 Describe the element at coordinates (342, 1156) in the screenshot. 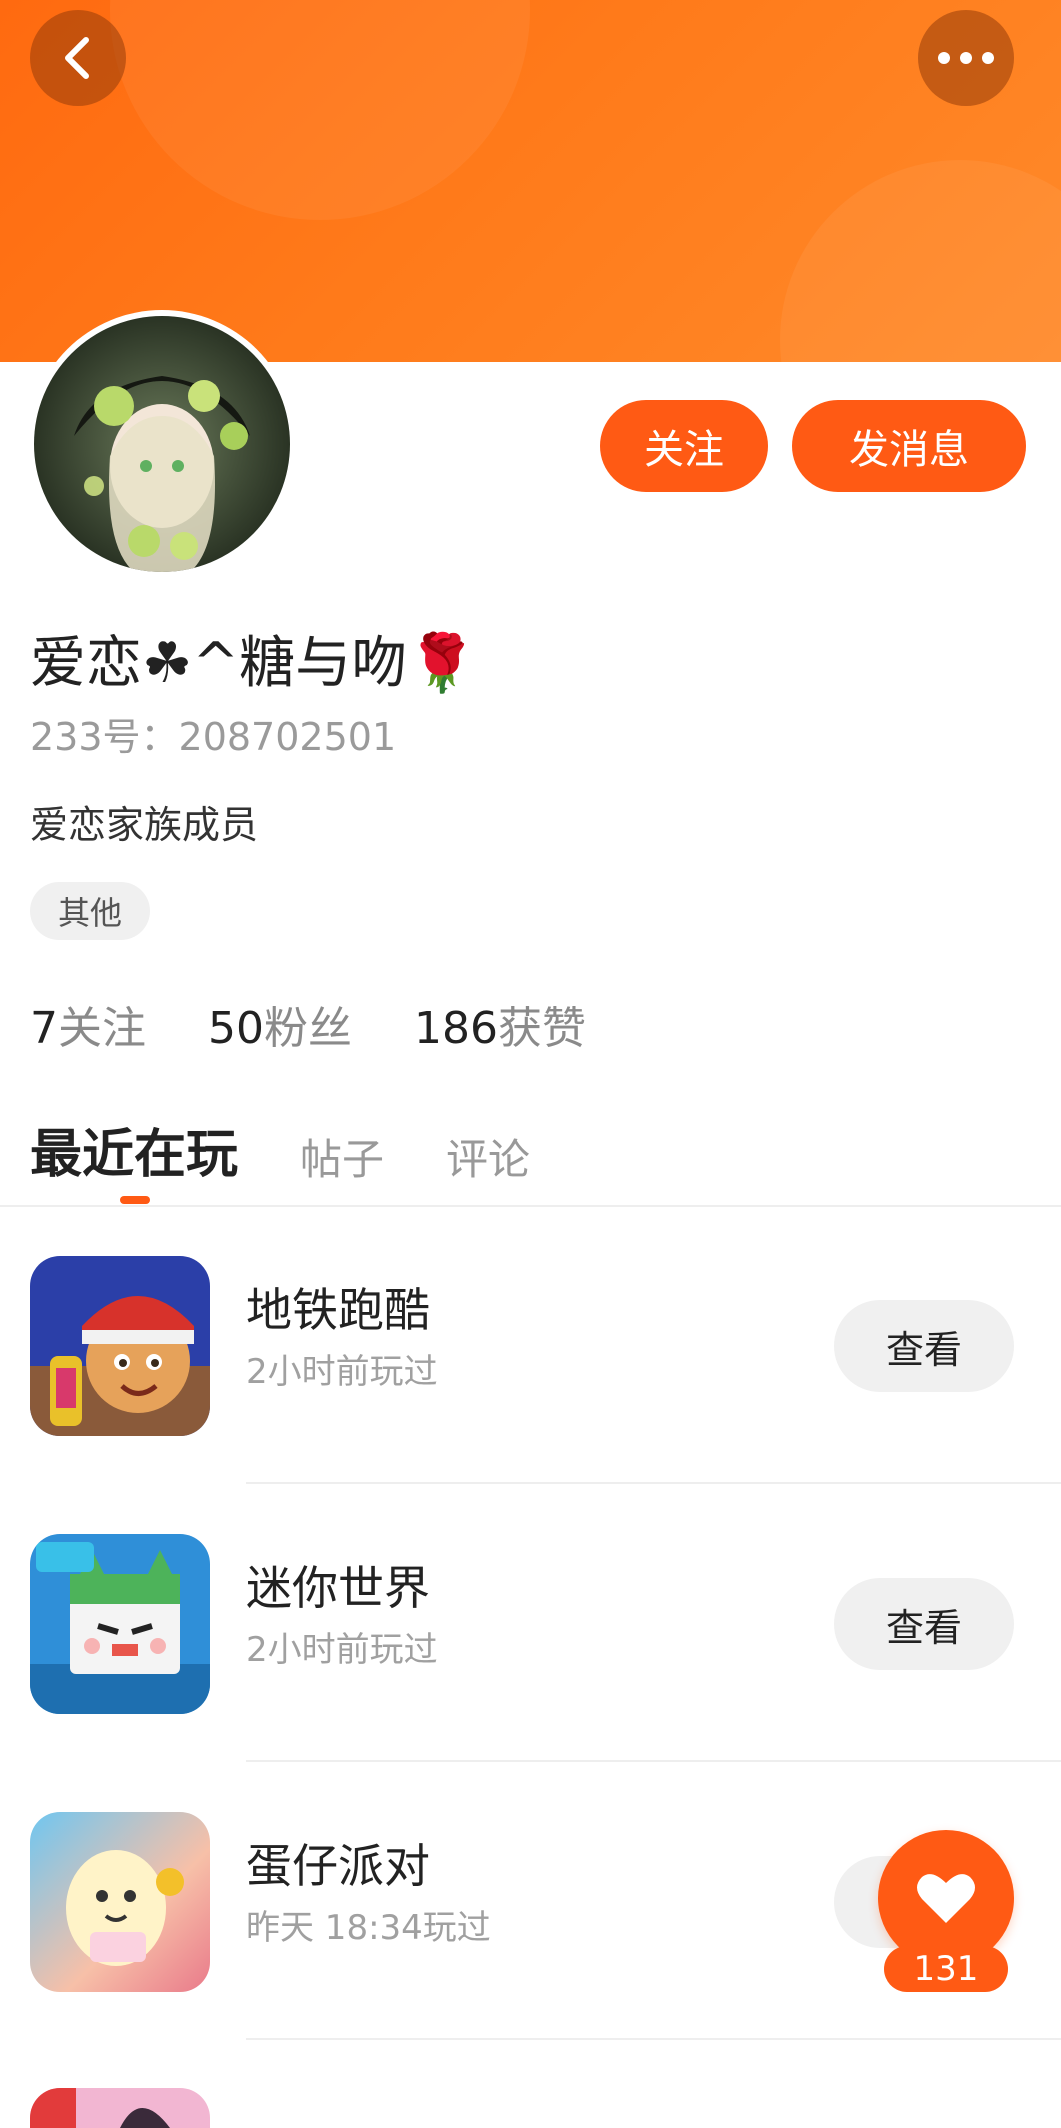

I see `tab-posts: 帖子` at that location.